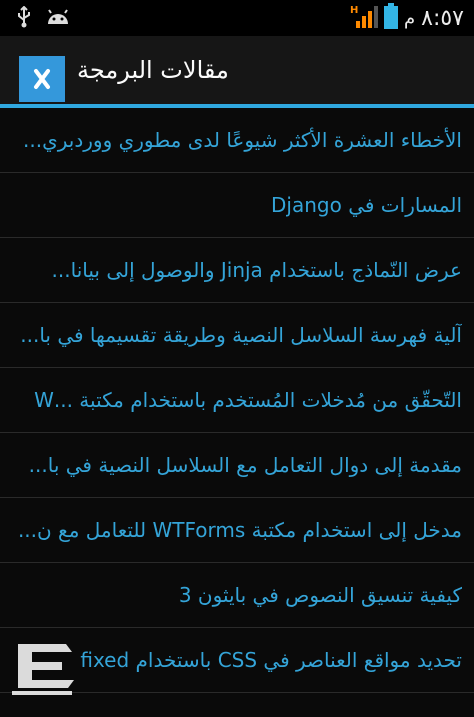 The image size is (474, 717). Describe the element at coordinates (320, 595) in the screenshot. I see `article-title: كيفية تنسيق النصوص في بايثون 3` at that location.